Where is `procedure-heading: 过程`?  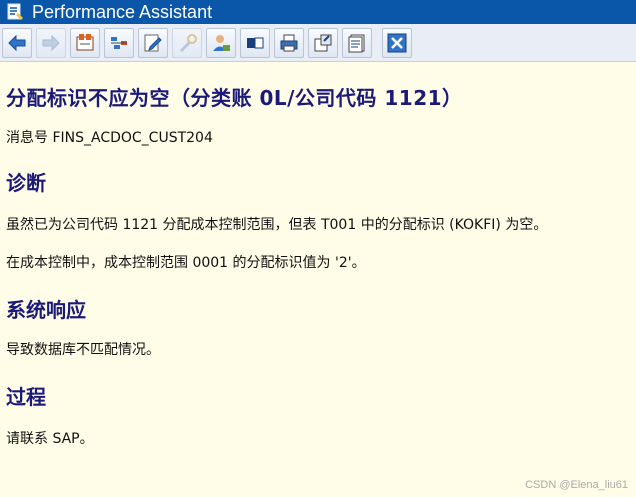 procedure-heading: 过程 is located at coordinates (26, 397).